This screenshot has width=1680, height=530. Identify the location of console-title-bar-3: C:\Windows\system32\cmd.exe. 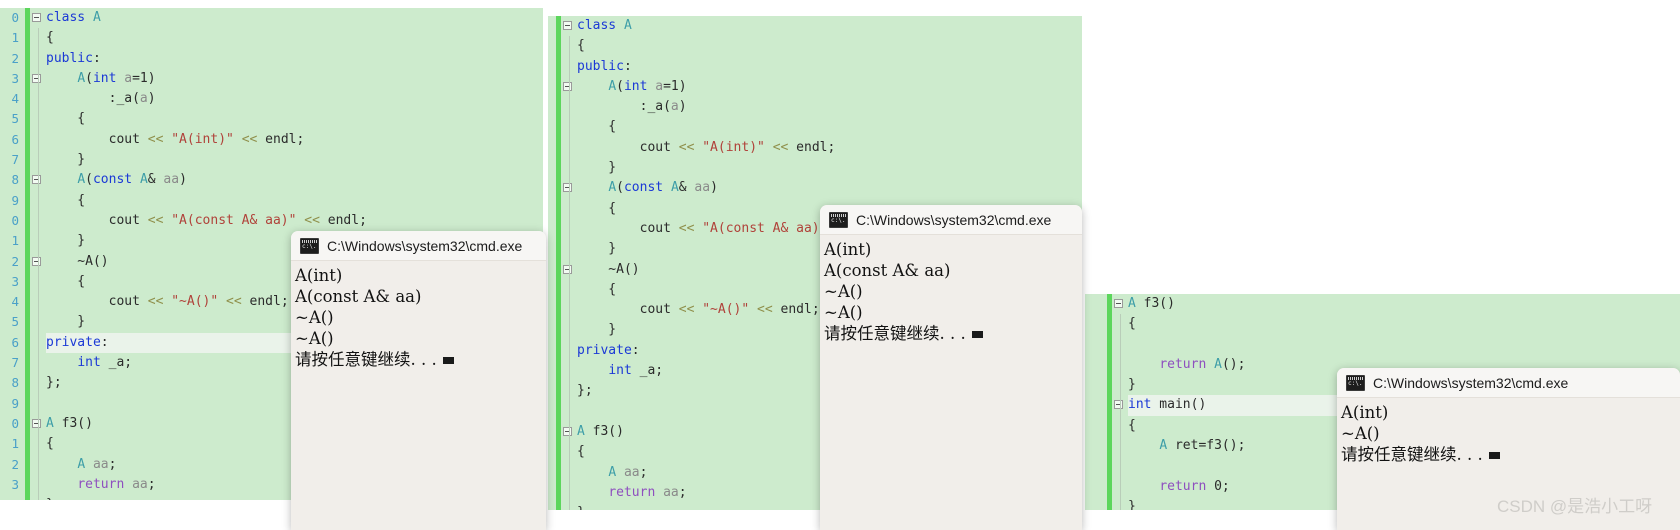
(1508, 383).